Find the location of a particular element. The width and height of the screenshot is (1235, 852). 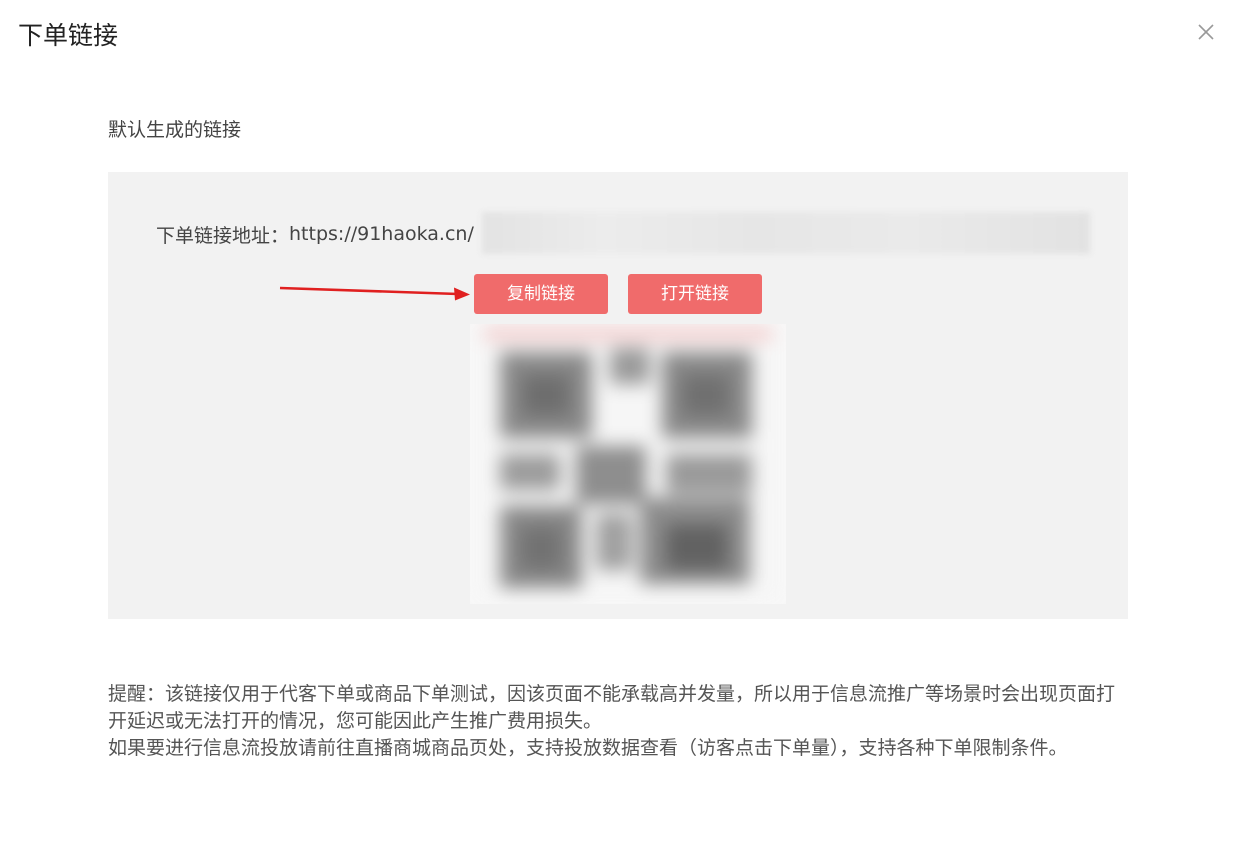

qr-code-icon is located at coordinates (628, 464).